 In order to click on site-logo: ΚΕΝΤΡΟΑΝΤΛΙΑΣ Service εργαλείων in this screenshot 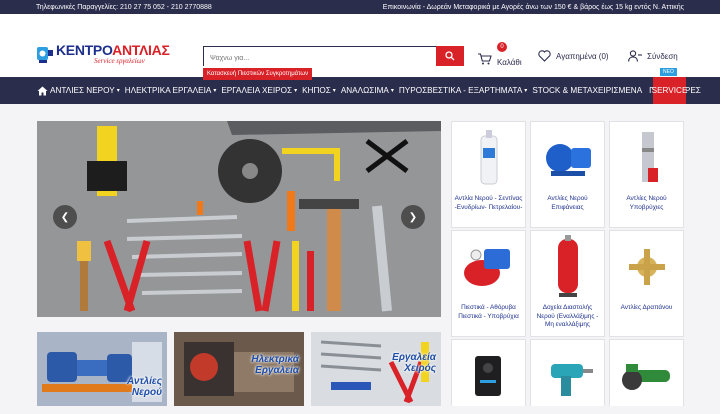, I will do `click(113, 55)`.